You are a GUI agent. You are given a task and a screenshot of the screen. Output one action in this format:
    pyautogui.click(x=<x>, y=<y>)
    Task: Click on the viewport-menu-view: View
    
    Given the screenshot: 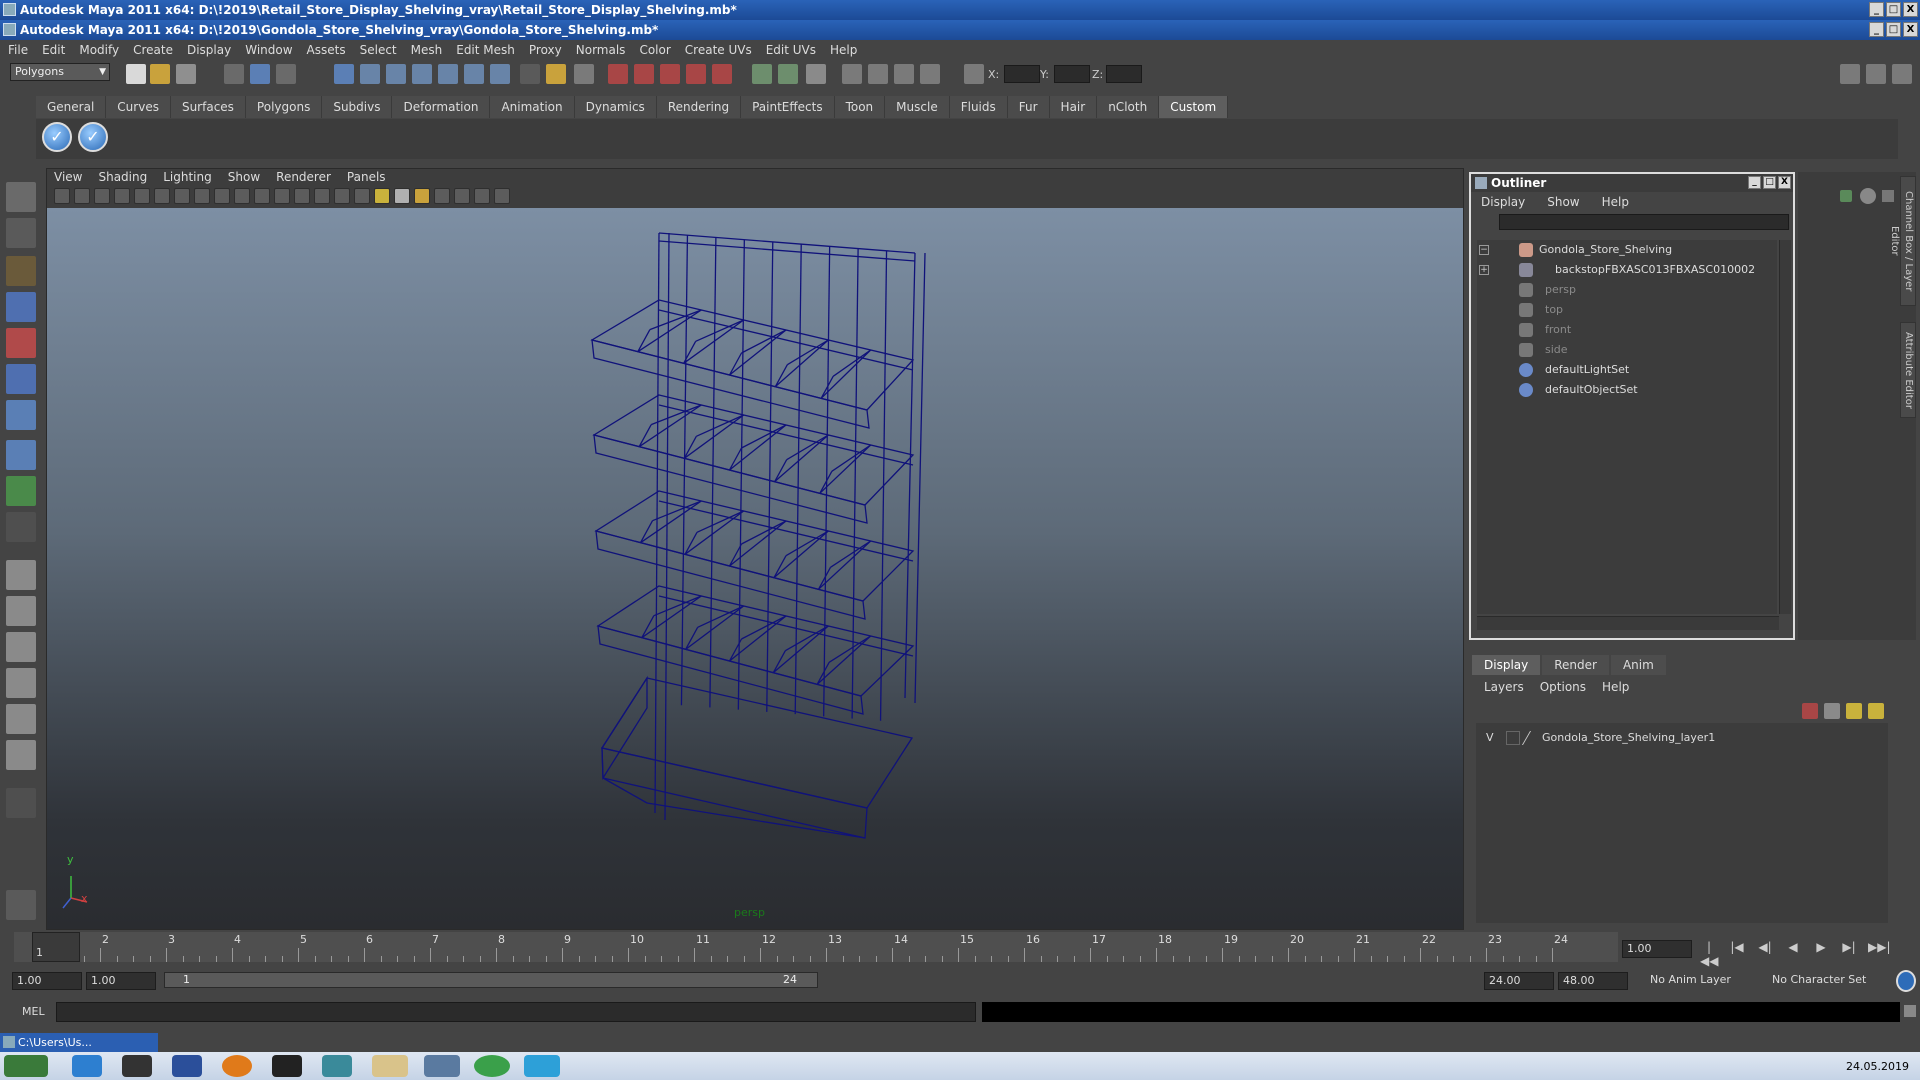 What is the action you would take?
    pyautogui.click(x=68, y=177)
    